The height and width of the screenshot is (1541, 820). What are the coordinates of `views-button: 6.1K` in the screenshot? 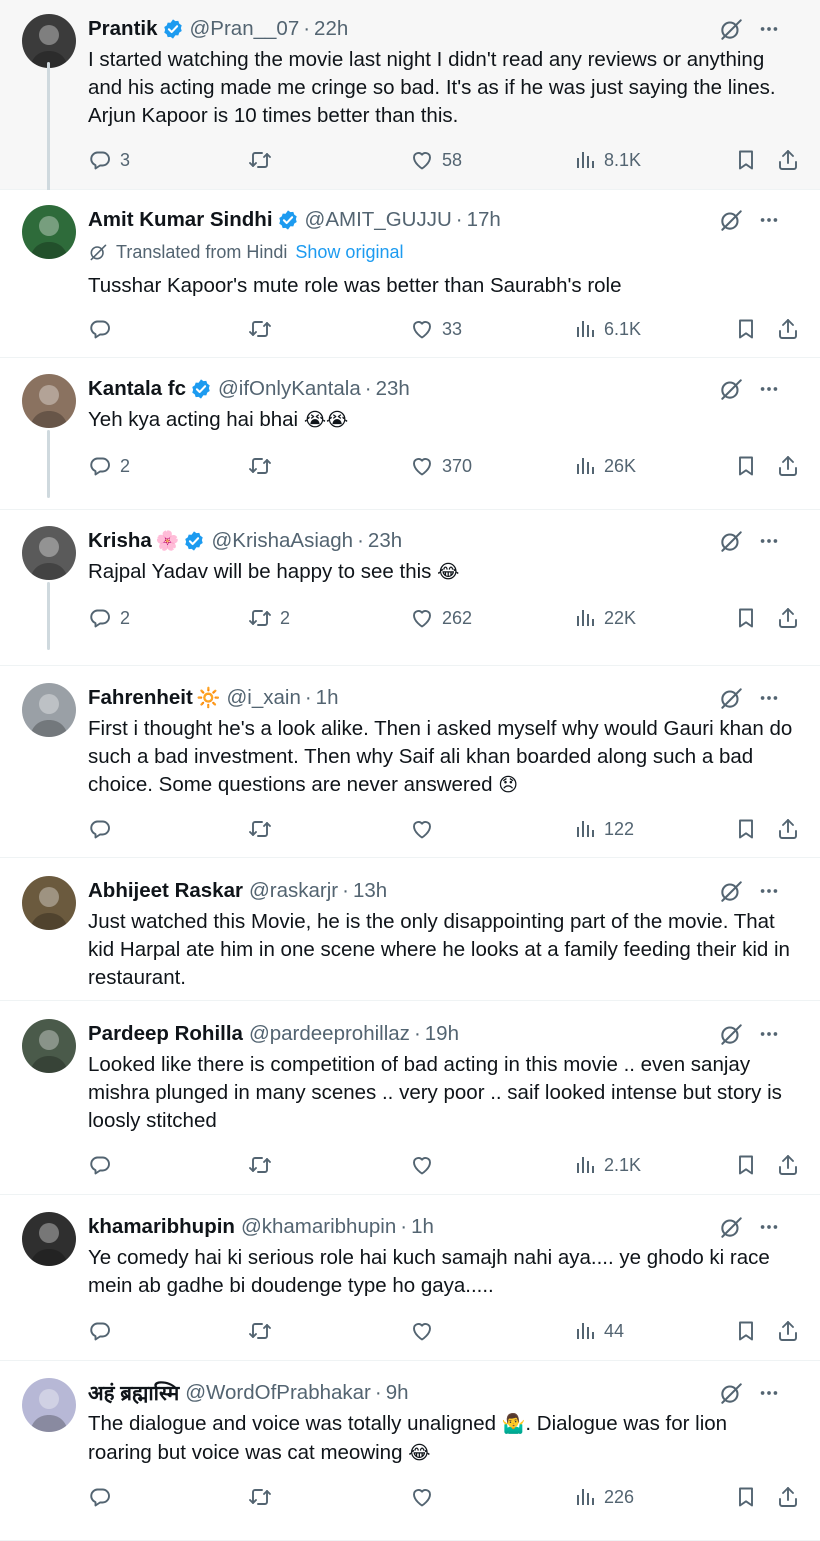 It's located at (607, 329).